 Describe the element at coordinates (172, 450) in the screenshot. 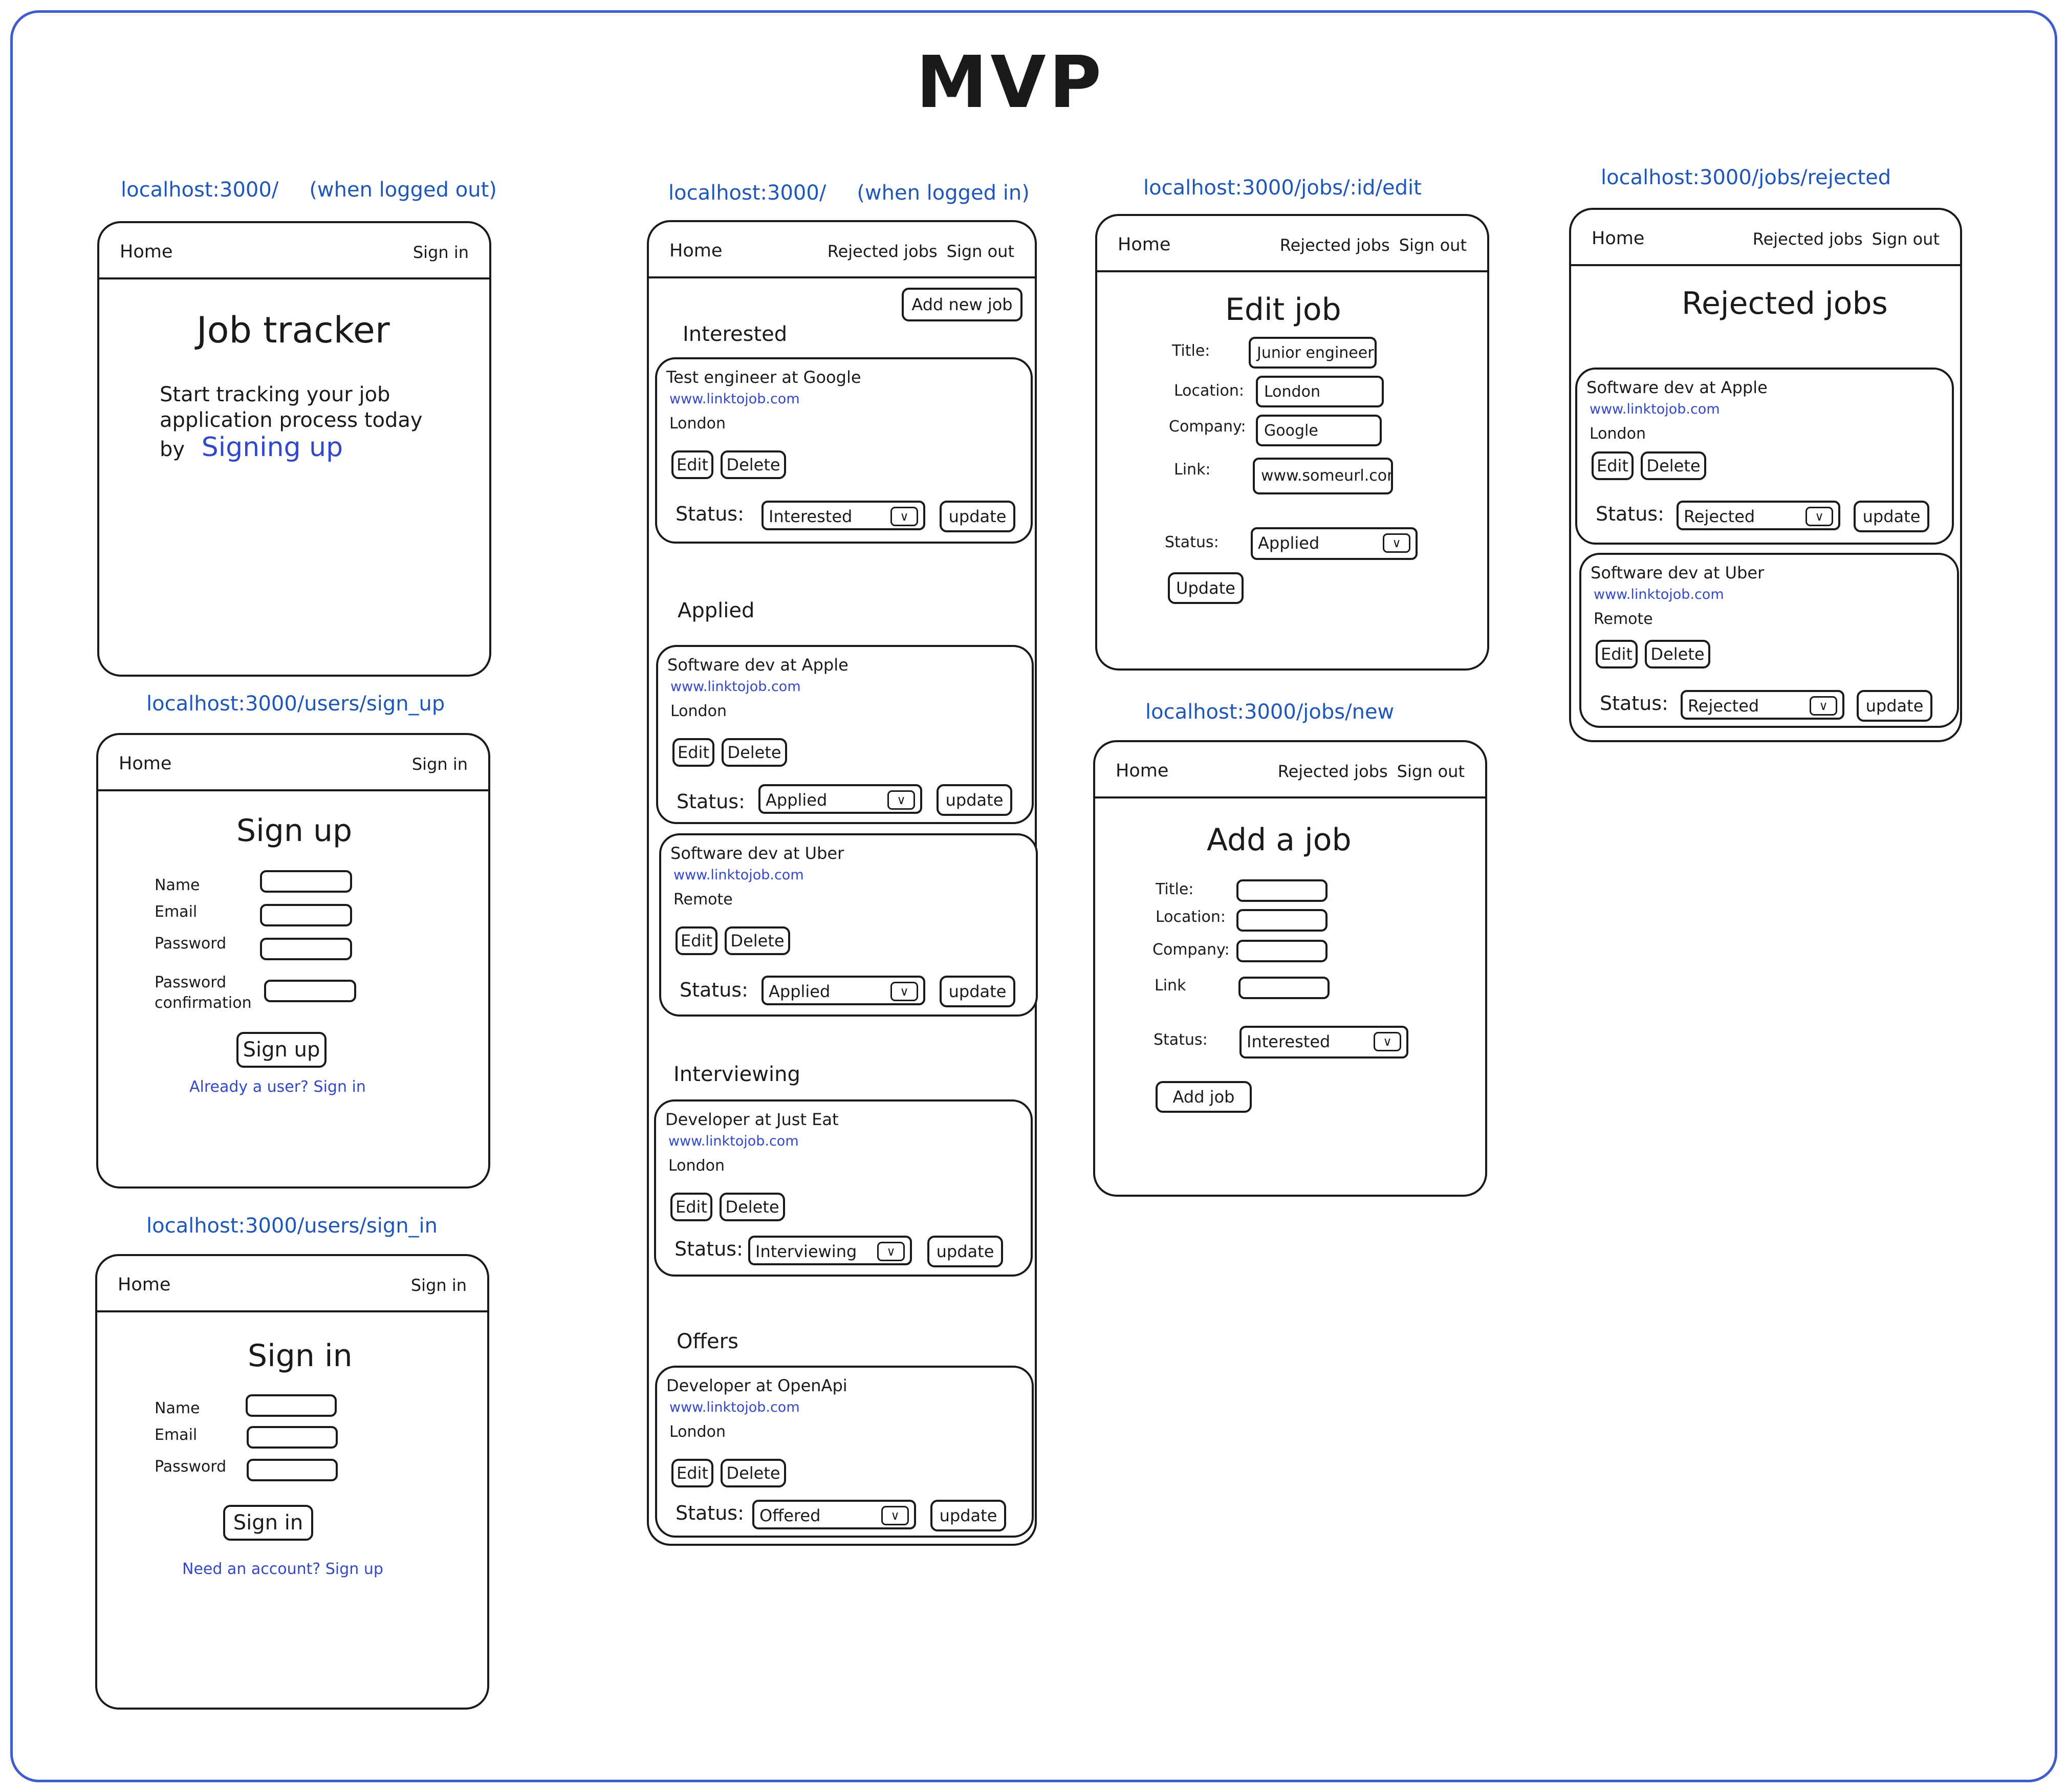

I see `landing-by-text: by` at that location.